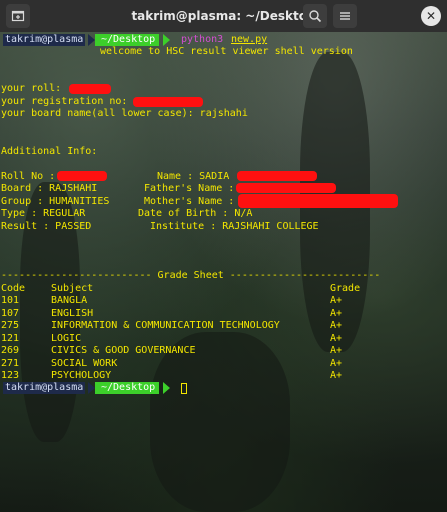  Describe the element at coordinates (431, 16) in the screenshot. I see `close-button: ✕` at that location.